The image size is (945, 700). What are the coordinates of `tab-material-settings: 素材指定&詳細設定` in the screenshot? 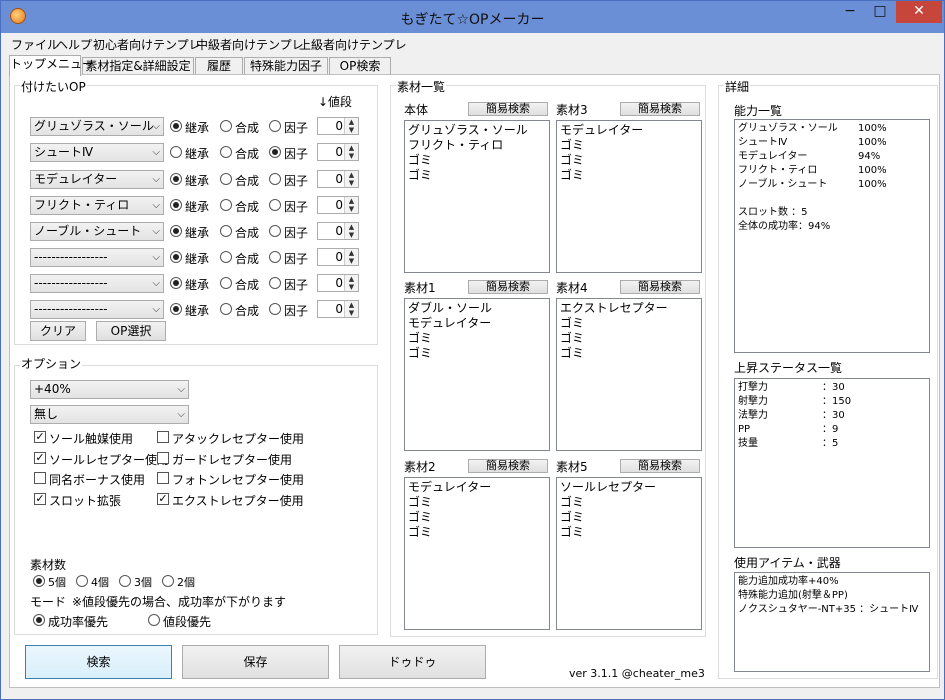 It's located at (138, 66).